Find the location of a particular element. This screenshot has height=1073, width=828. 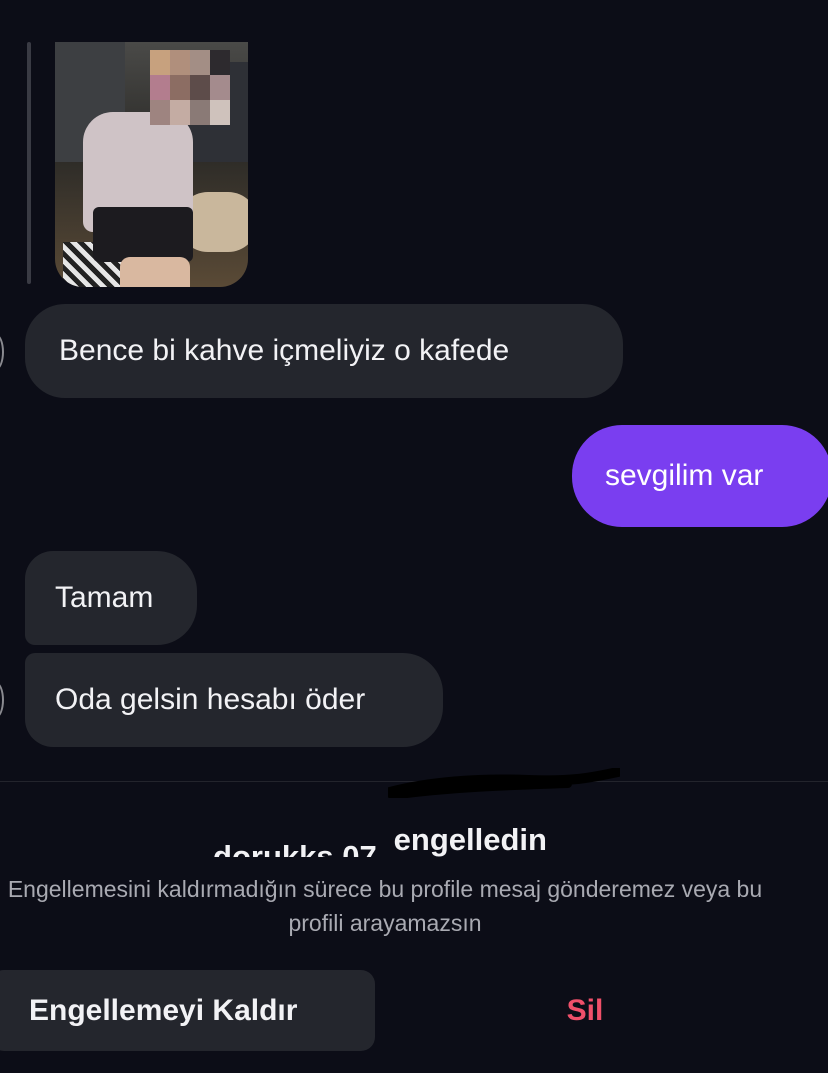

message-bubble-incoming: Oda gelsin hesabı öder is located at coordinates (234, 700).